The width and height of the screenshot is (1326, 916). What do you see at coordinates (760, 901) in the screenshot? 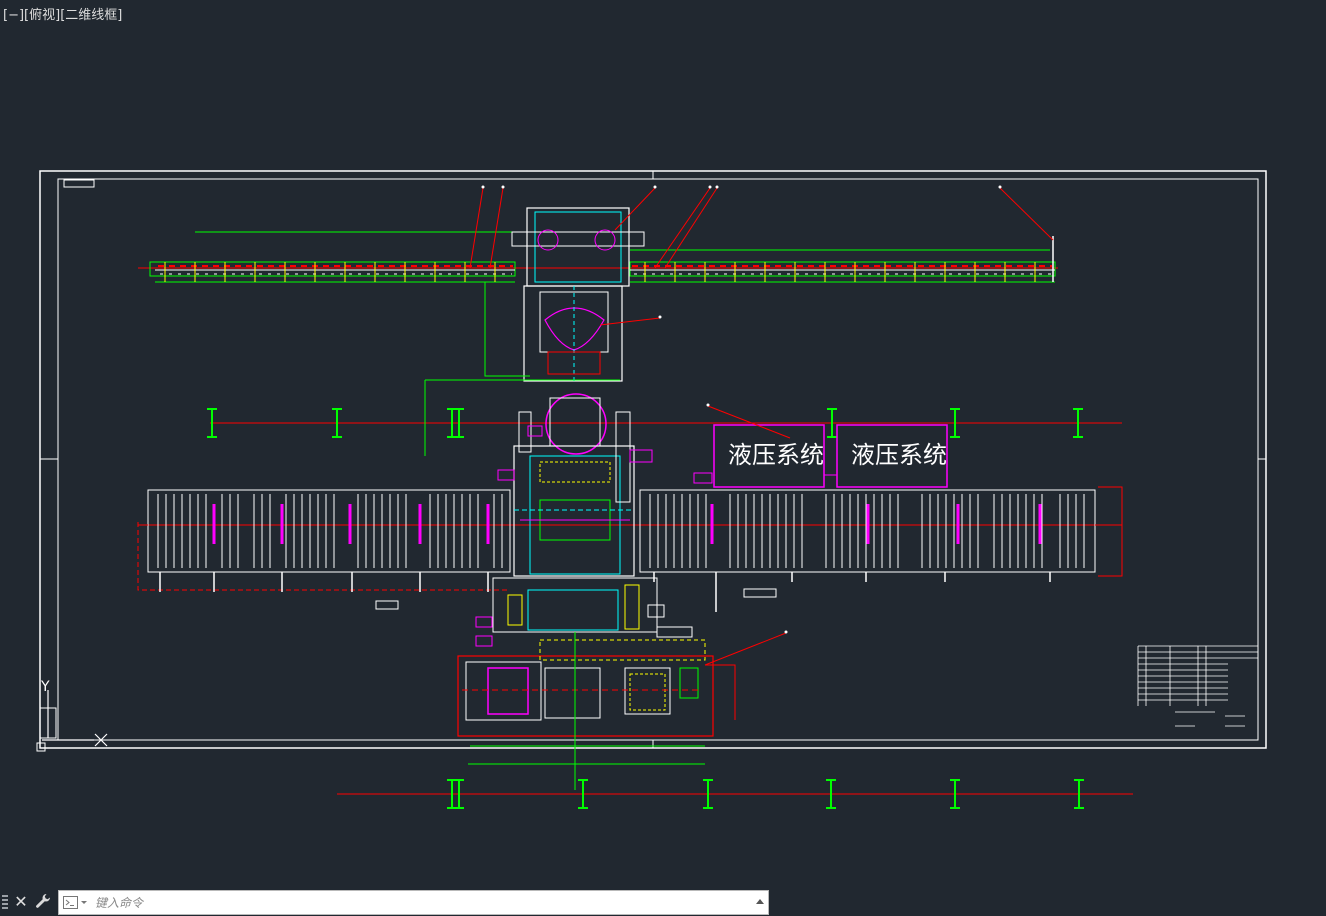
I see `command-history-arrow` at bounding box center [760, 901].